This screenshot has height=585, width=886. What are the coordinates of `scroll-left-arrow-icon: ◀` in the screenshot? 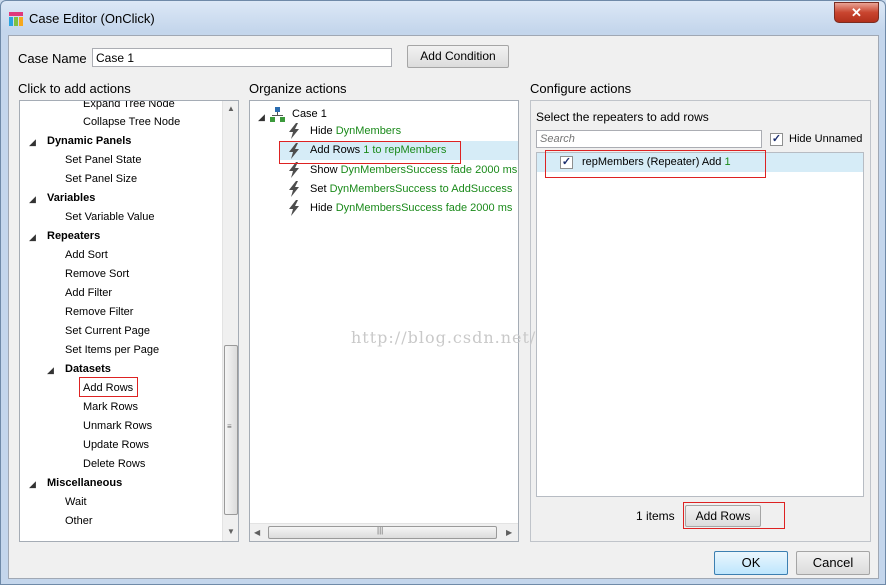 It's located at (257, 532).